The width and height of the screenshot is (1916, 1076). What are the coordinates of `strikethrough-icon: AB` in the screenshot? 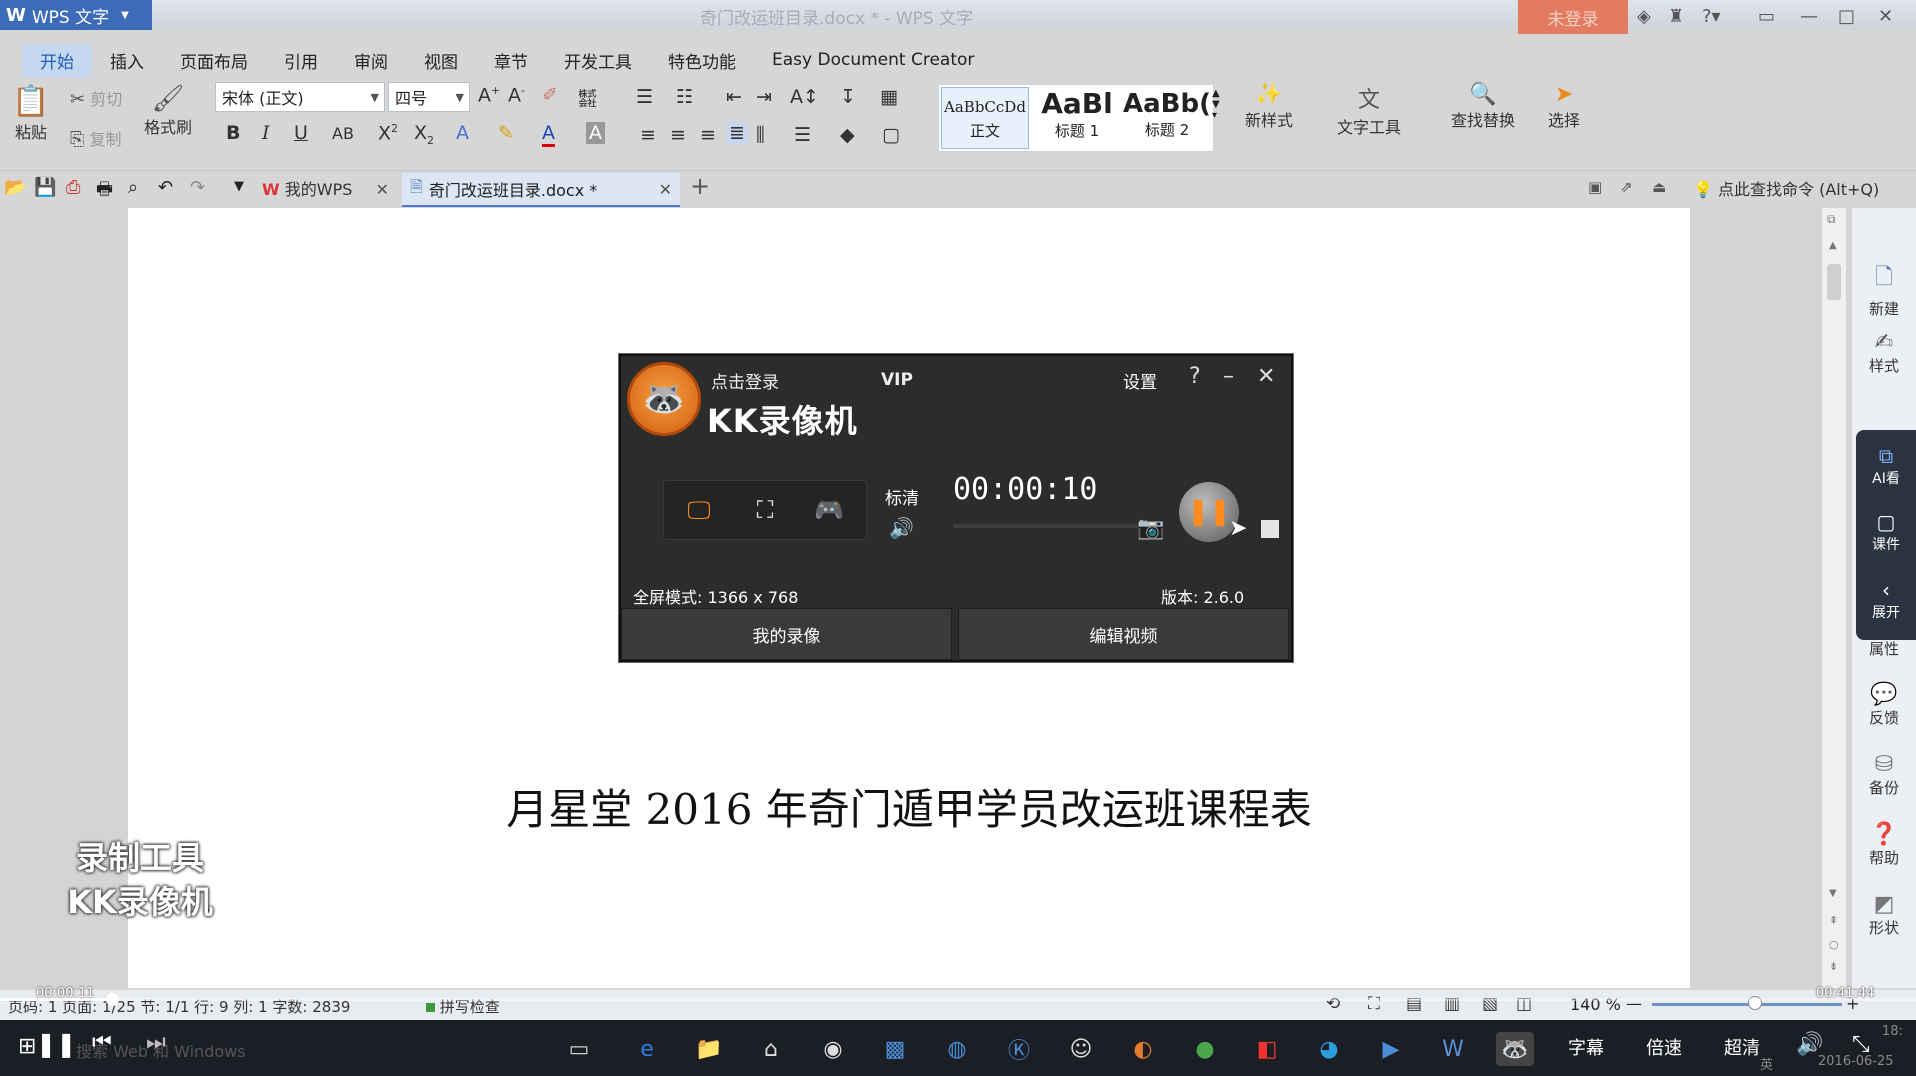 It's located at (343, 133).